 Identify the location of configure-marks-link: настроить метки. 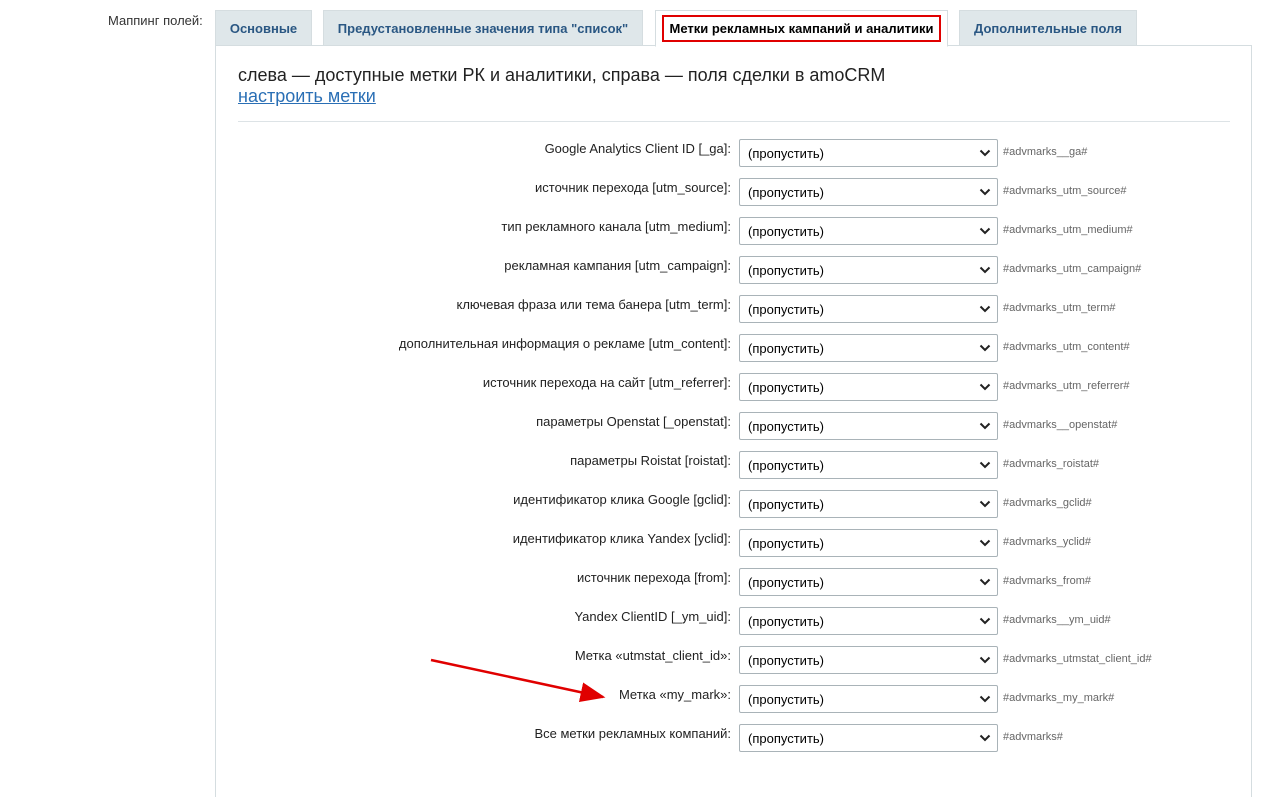
(307, 96).